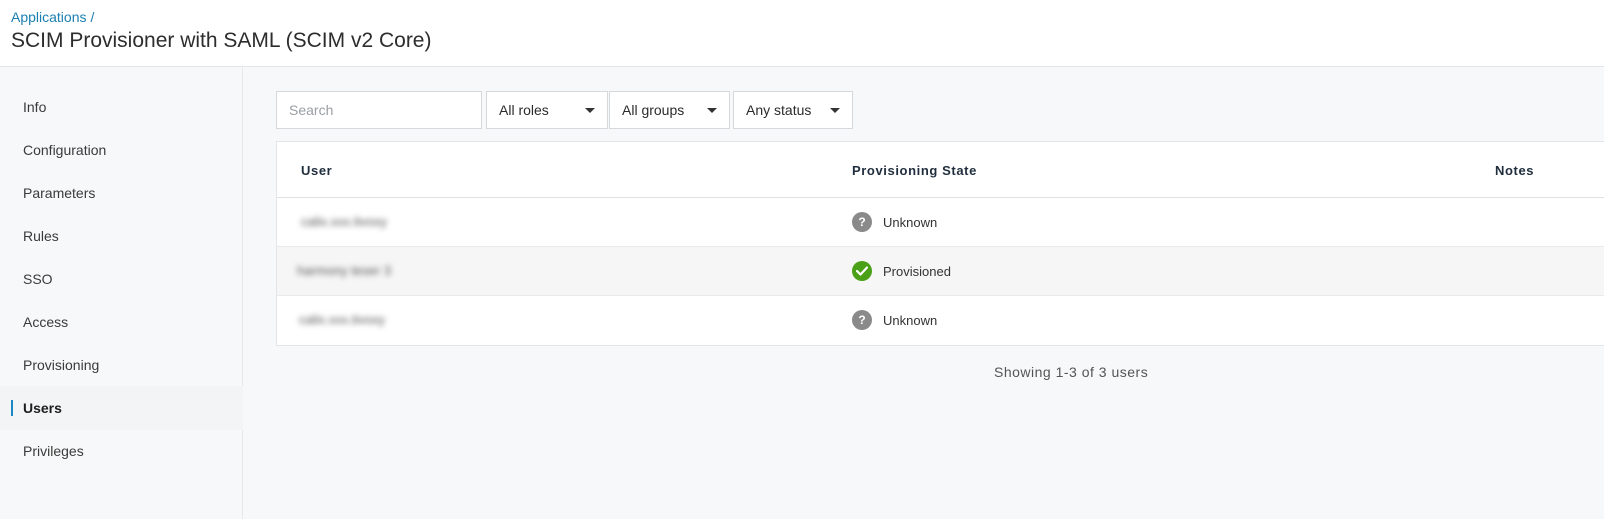 The height and width of the screenshot is (519, 1604). What do you see at coordinates (121, 322) in the screenshot?
I see `sidebar-item-access: Access` at bounding box center [121, 322].